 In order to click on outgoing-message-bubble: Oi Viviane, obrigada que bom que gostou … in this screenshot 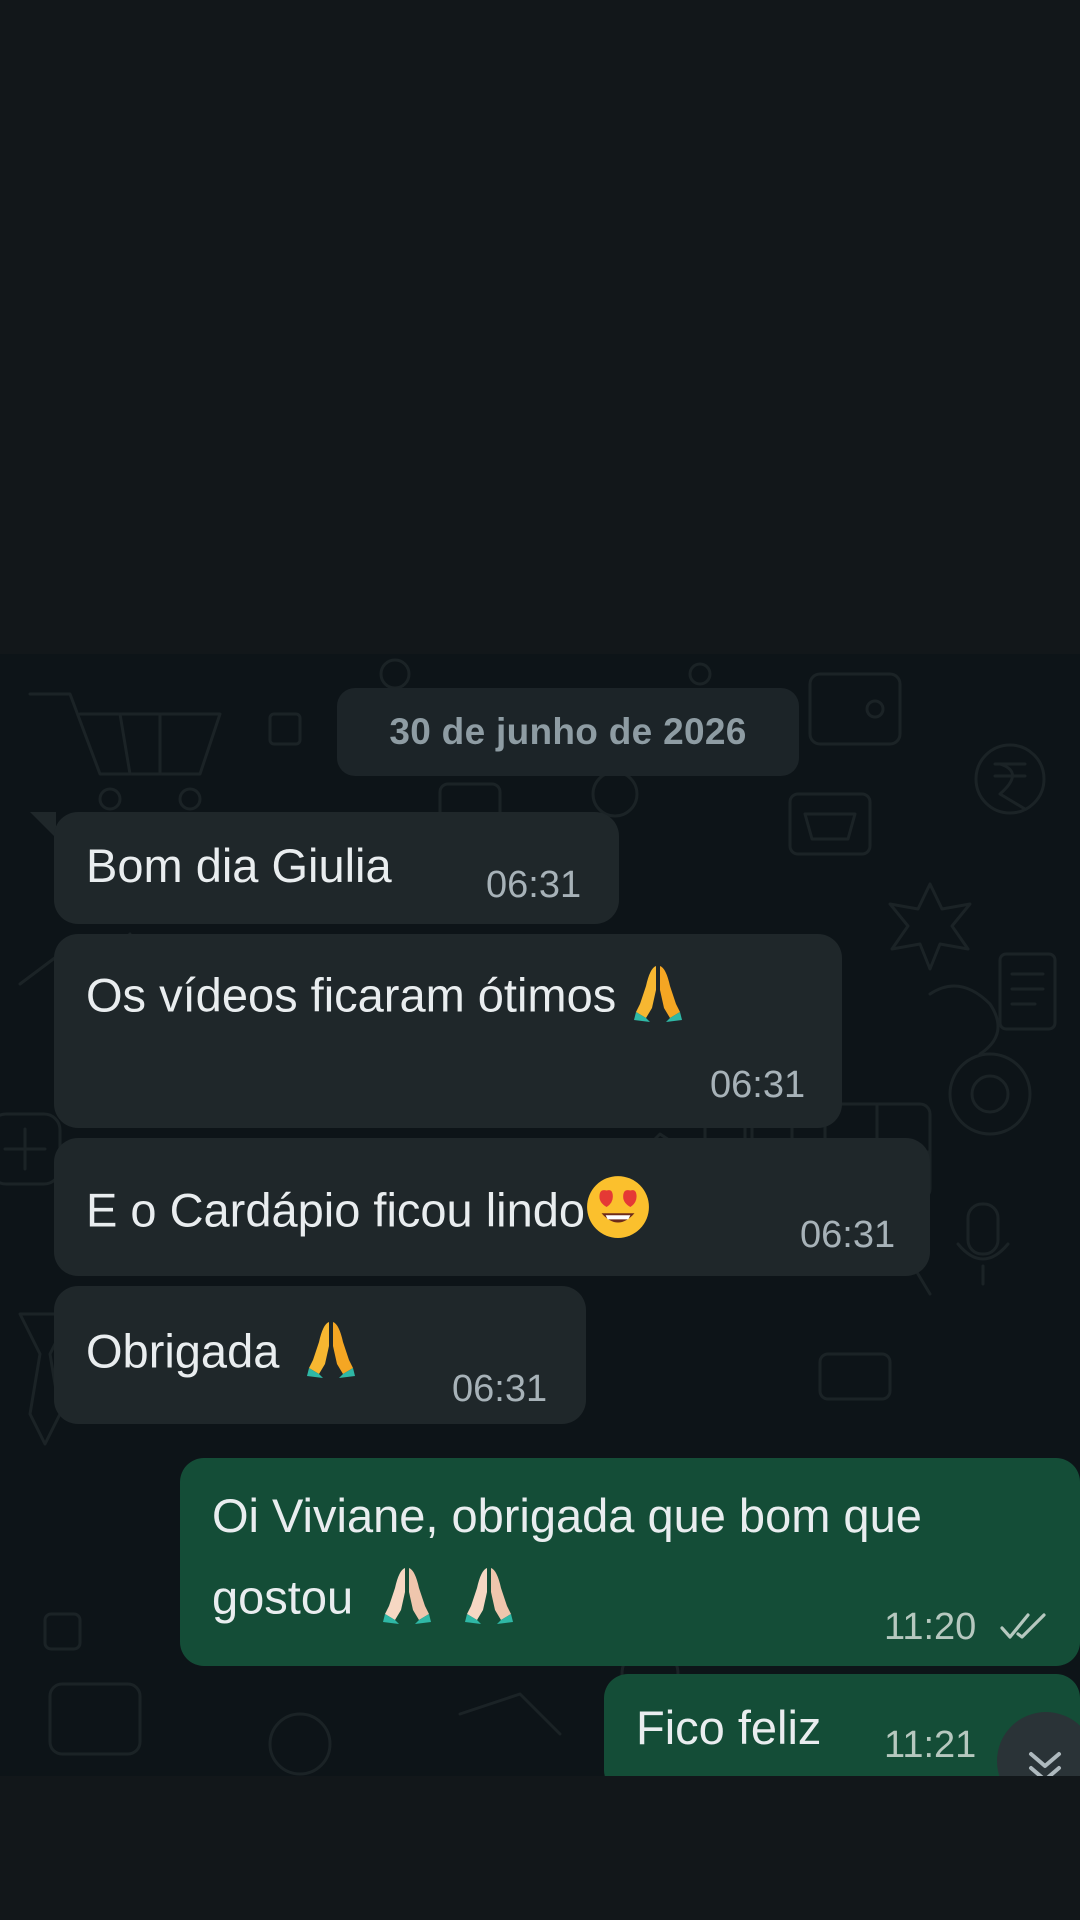, I will do `click(630, 1562)`.